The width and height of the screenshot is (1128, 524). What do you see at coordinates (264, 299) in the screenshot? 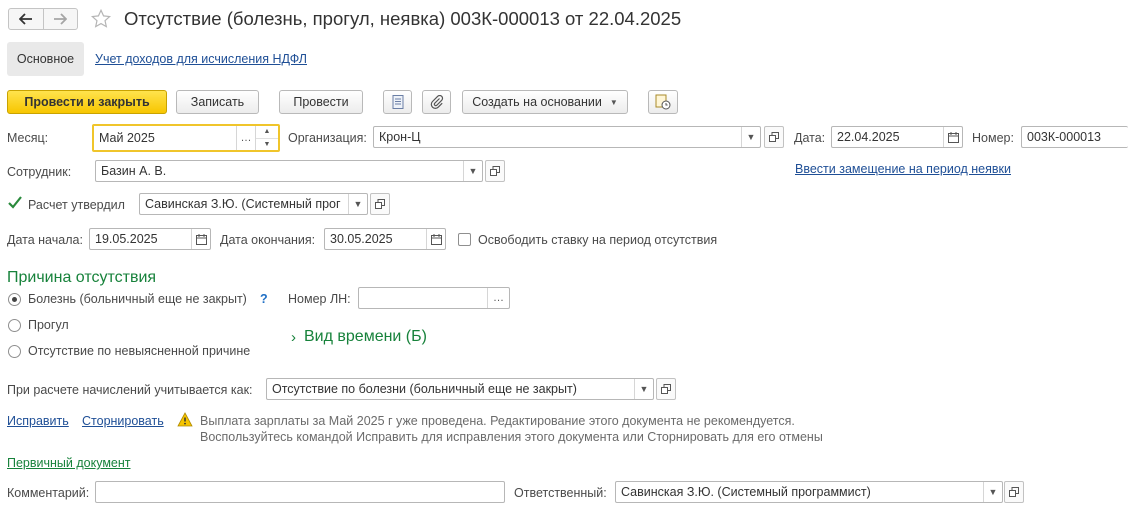
I see `help-icon: ?` at bounding box center [264, 299].